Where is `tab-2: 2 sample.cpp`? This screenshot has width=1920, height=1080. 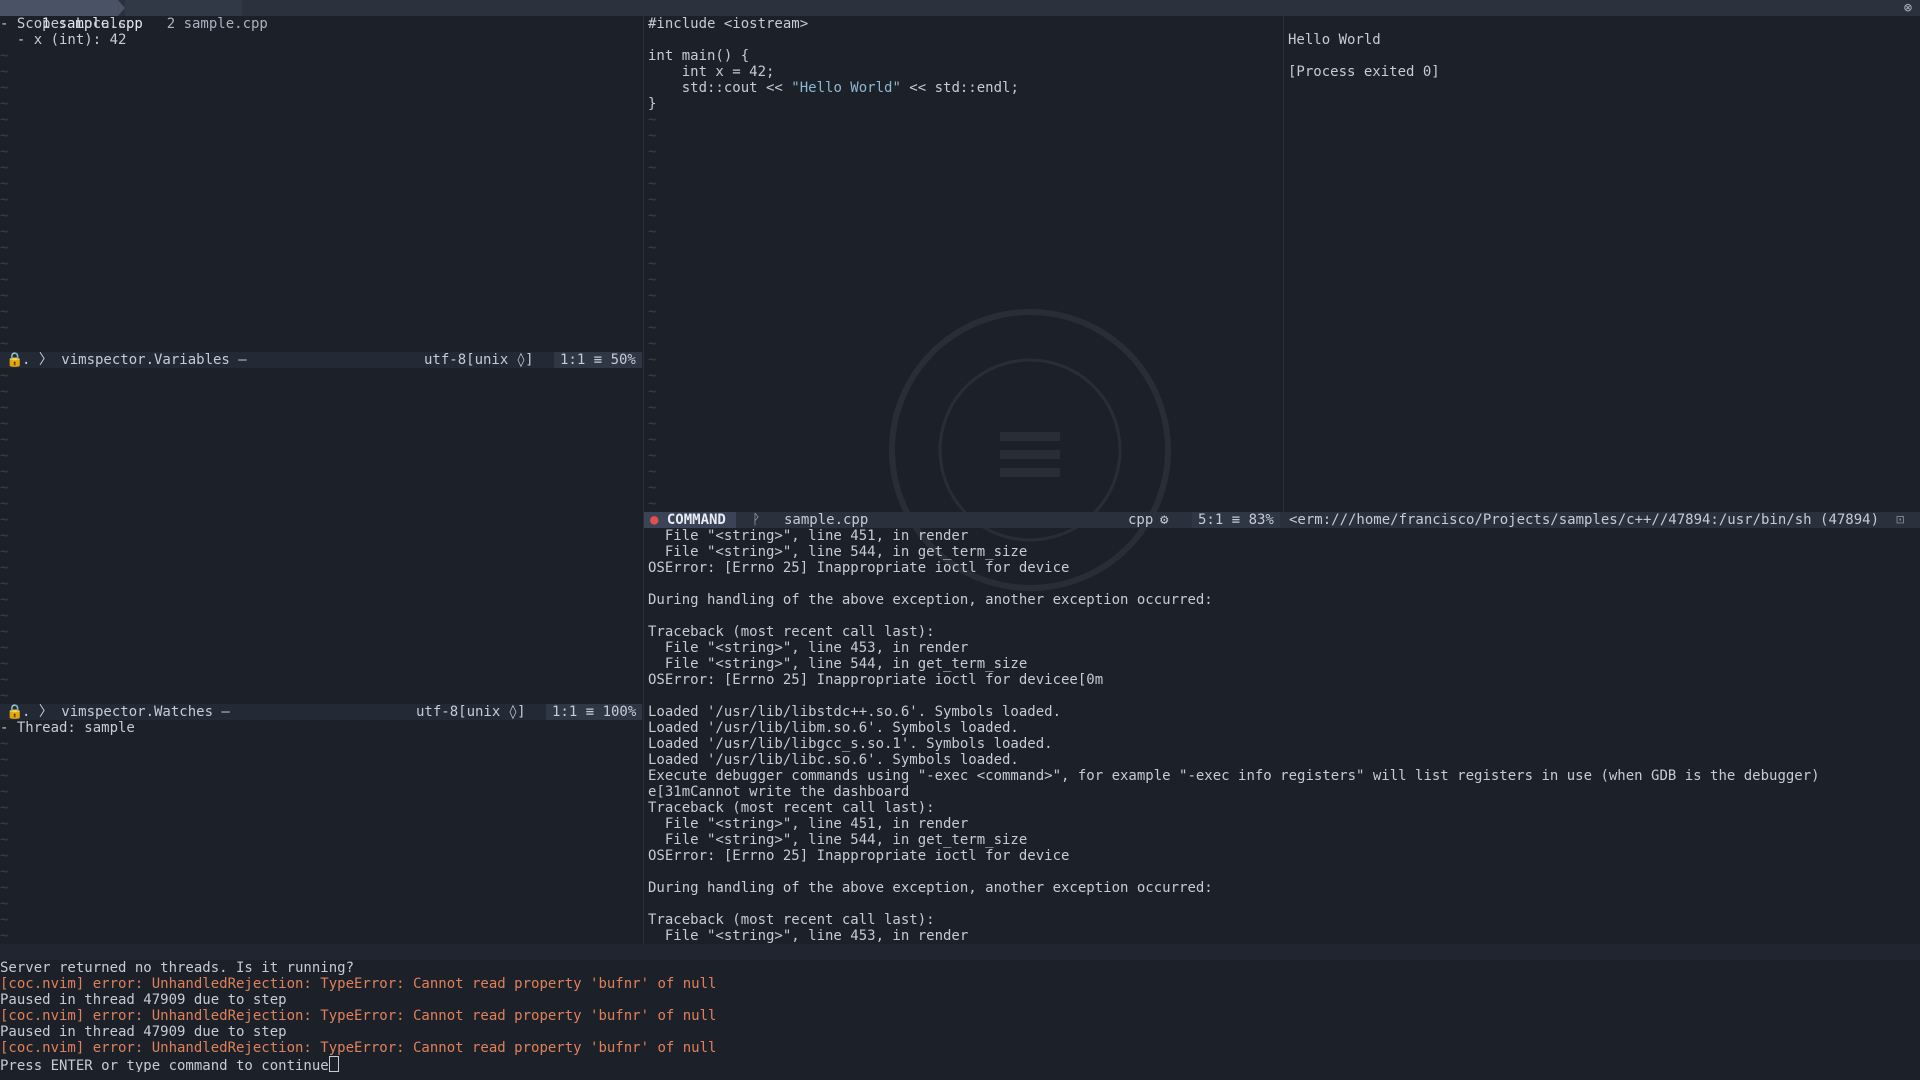
tab-2: 2 sample.cpp is located at coordinates (196, 16).